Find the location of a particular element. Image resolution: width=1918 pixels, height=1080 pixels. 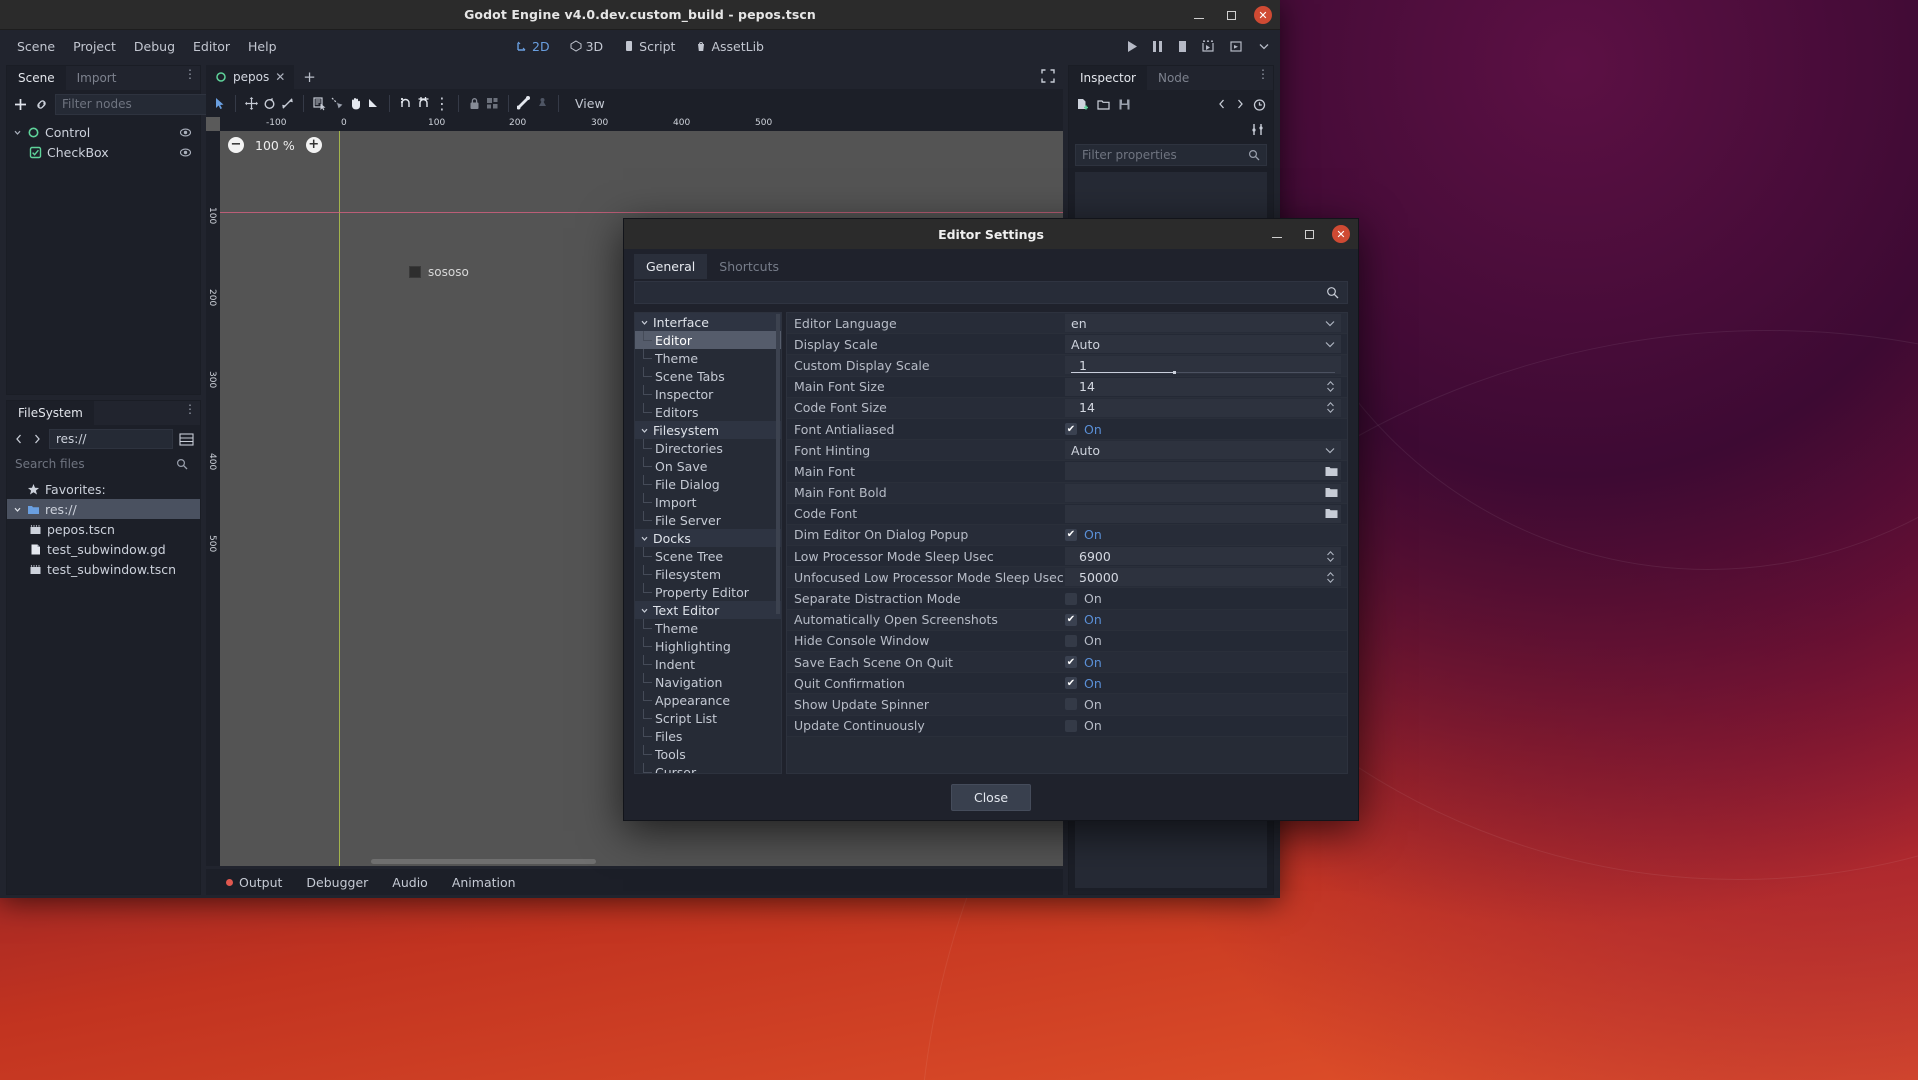

category-appearance: Appearance is located at coordinates (708, 700).